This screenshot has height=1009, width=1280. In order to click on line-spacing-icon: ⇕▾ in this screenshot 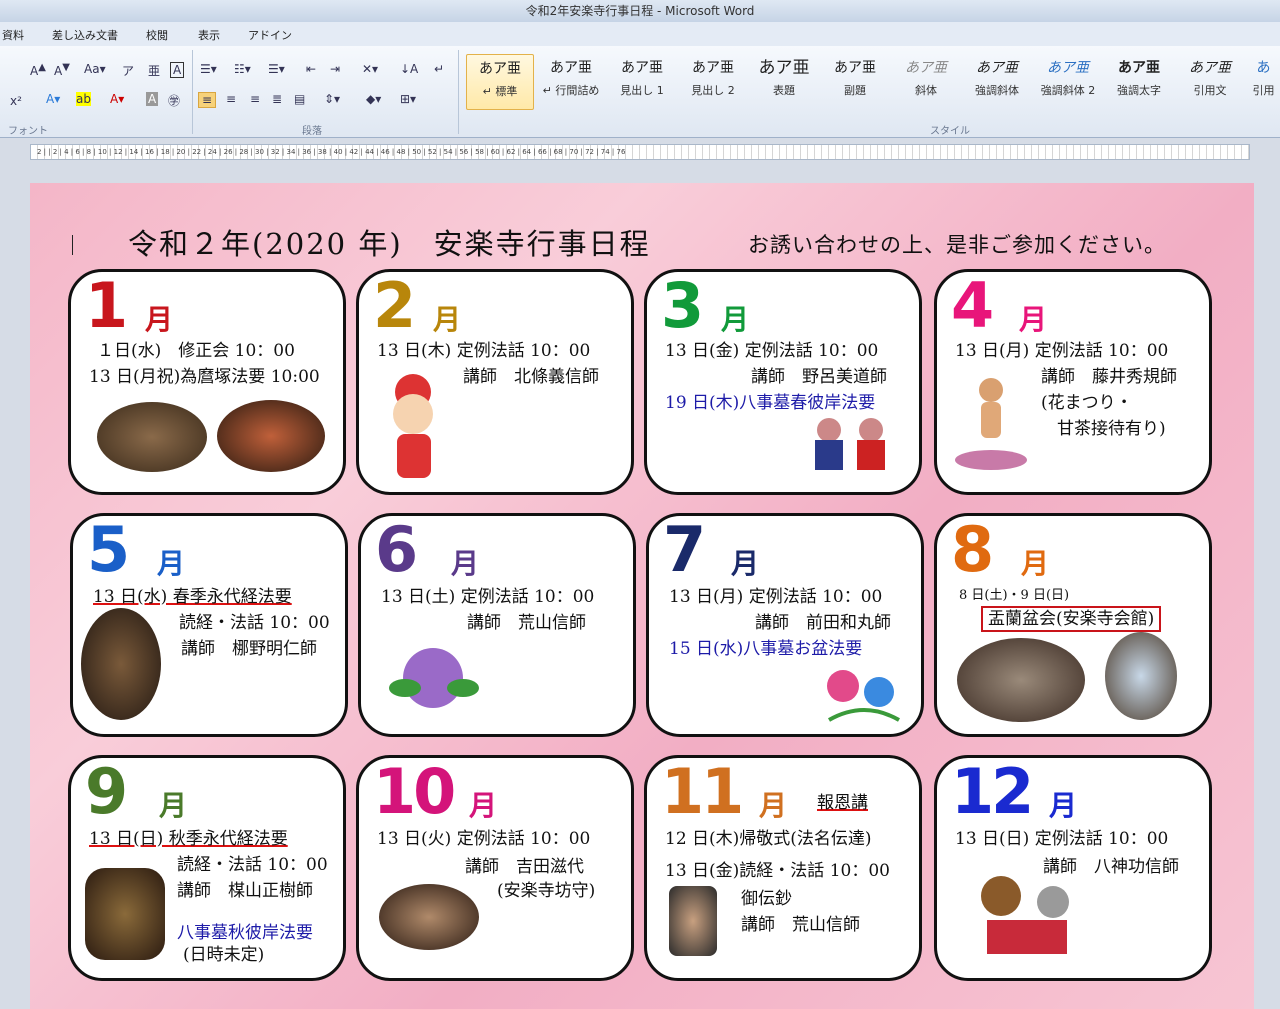, I will do `click(332, 99)`.